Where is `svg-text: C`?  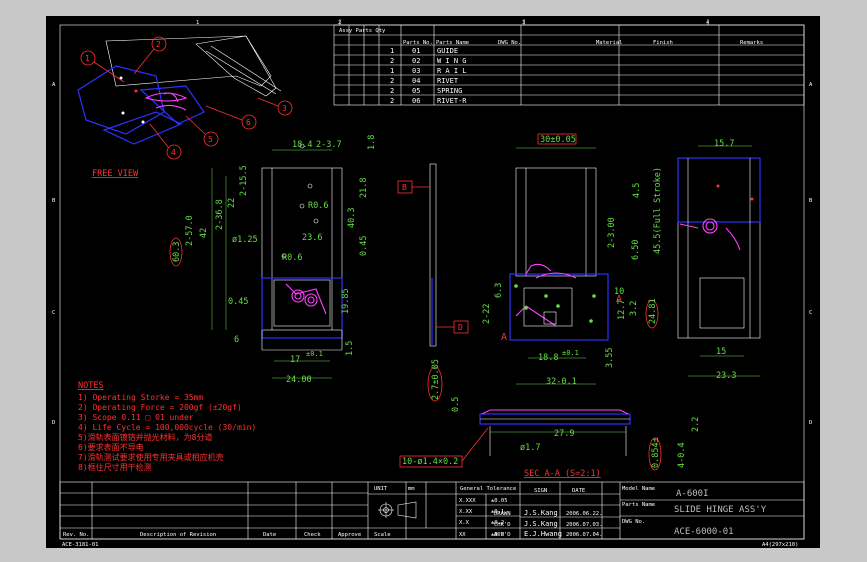
svg-text: C is located at coordinates (53, 313).